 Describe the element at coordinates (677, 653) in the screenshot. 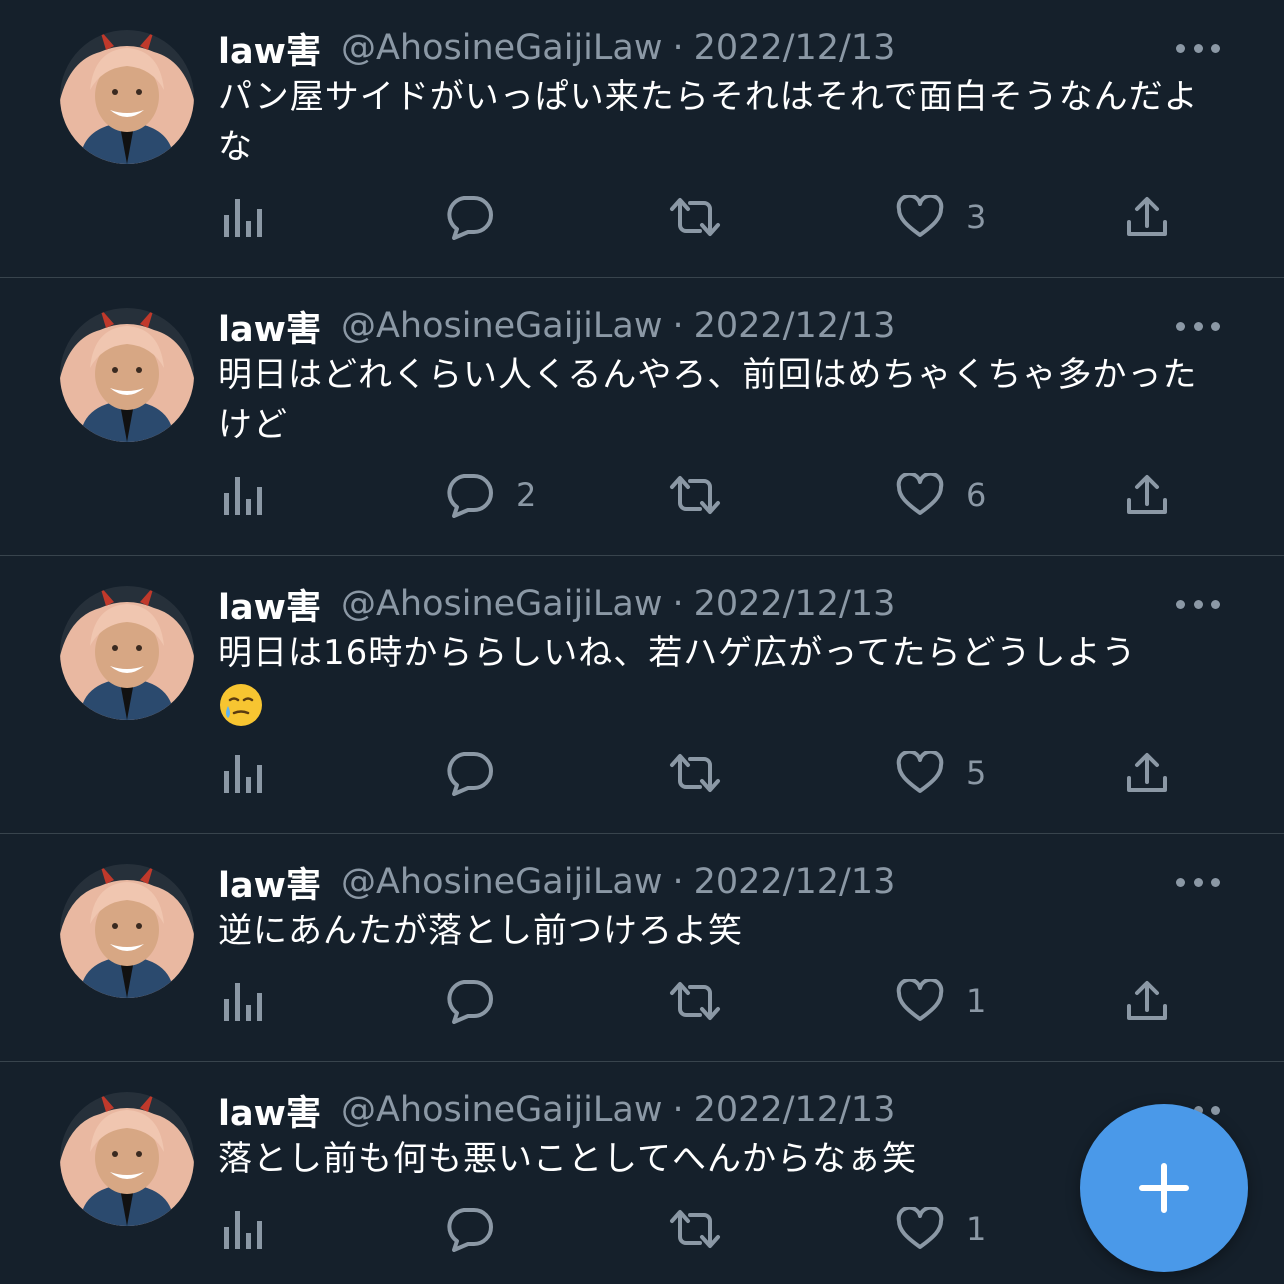

I see `tweet-text: 明日は16時かららしいね、若ハゲ広がってたらどうしよう` at that location.